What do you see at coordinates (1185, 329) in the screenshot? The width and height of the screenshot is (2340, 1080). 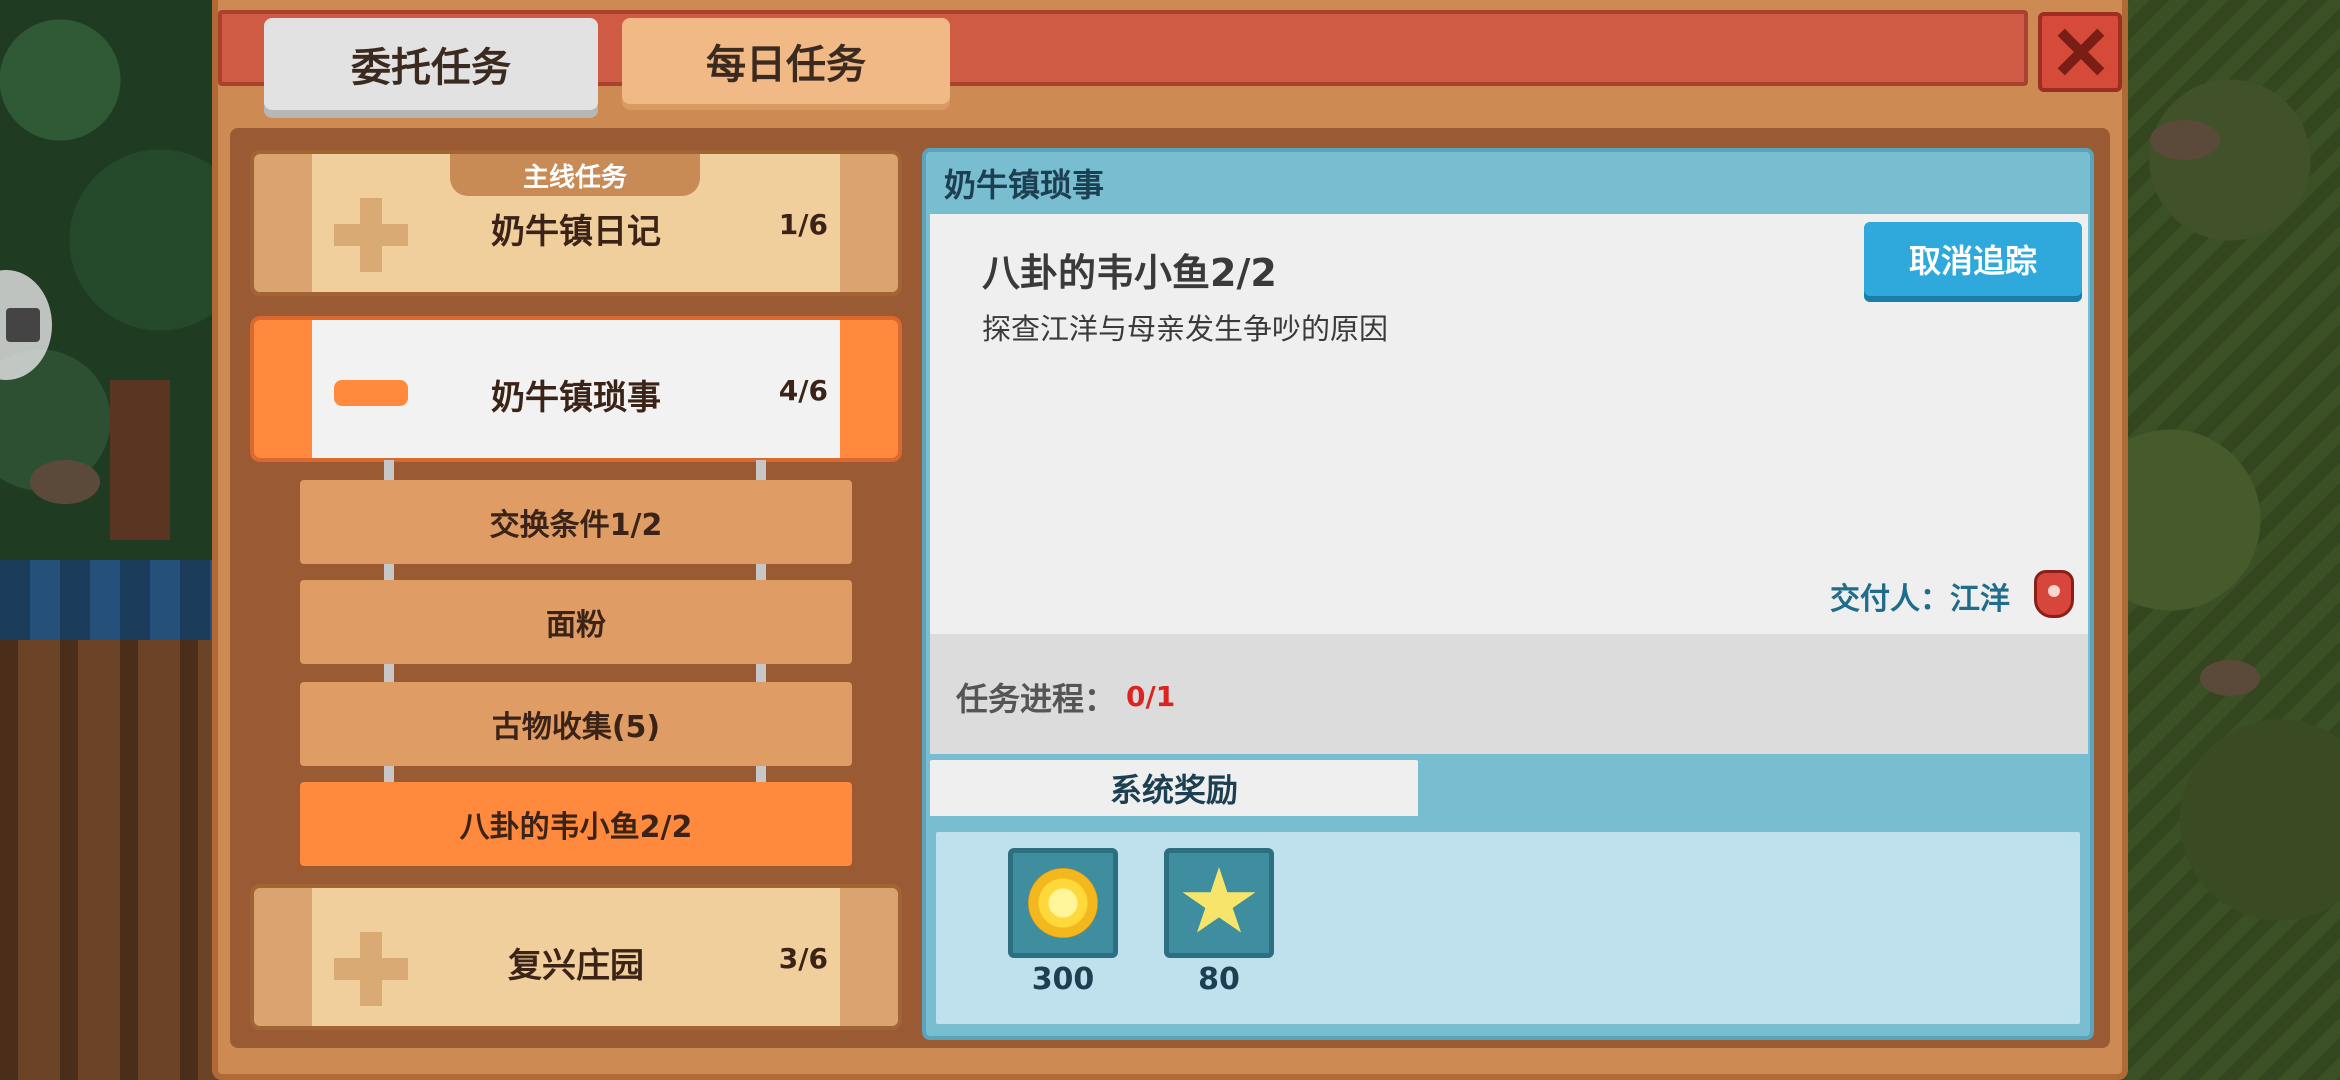 I see `task-description: 探查江洋与母亲发生争吵的原因` at bounding box center [1185, 329].